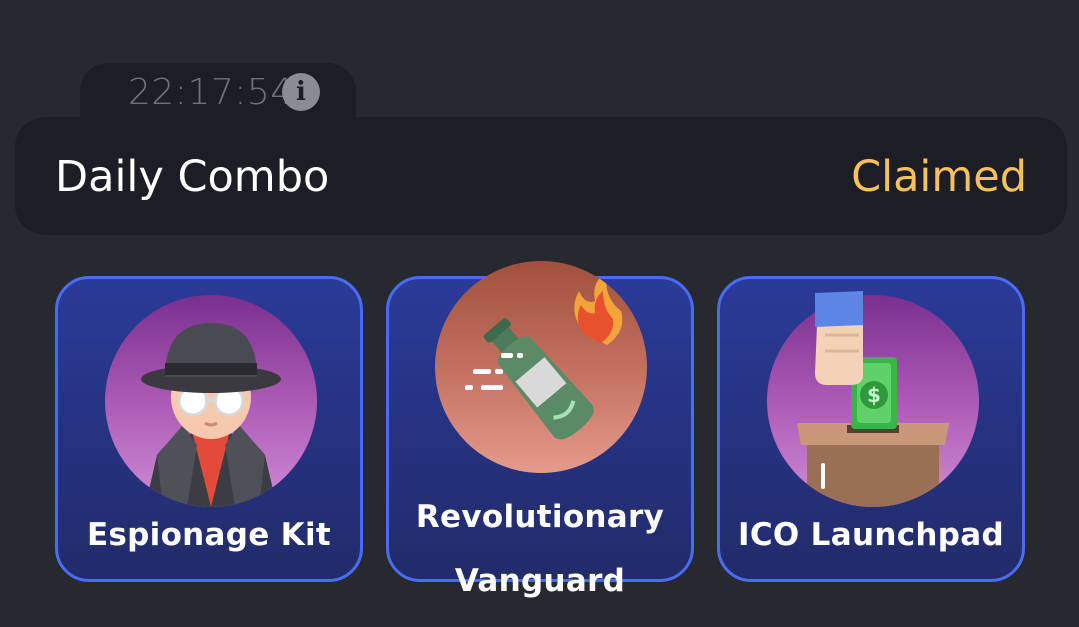 The image size is (1079, 627). I want to click on combo-card-espionage-kit: Espionage Kit, so click(209, 429).